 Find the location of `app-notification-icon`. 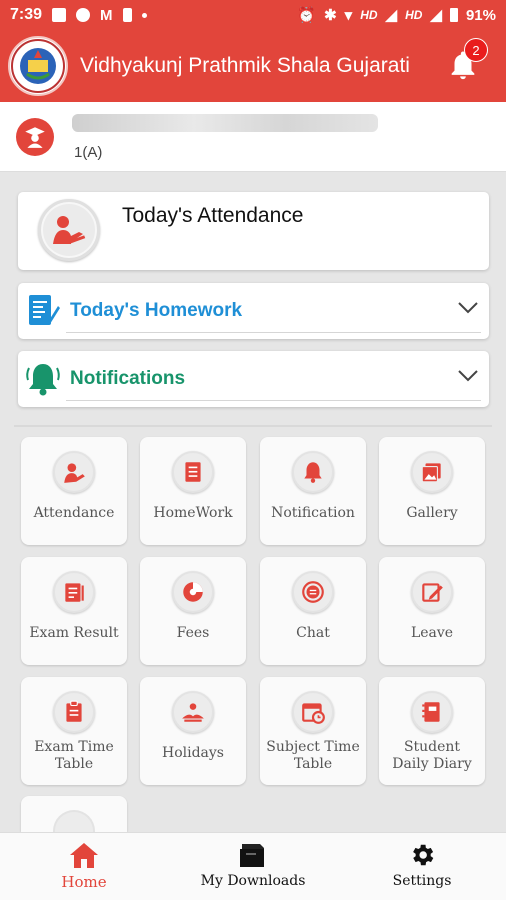

app-notification-icon is located at coordinates (83, 15).